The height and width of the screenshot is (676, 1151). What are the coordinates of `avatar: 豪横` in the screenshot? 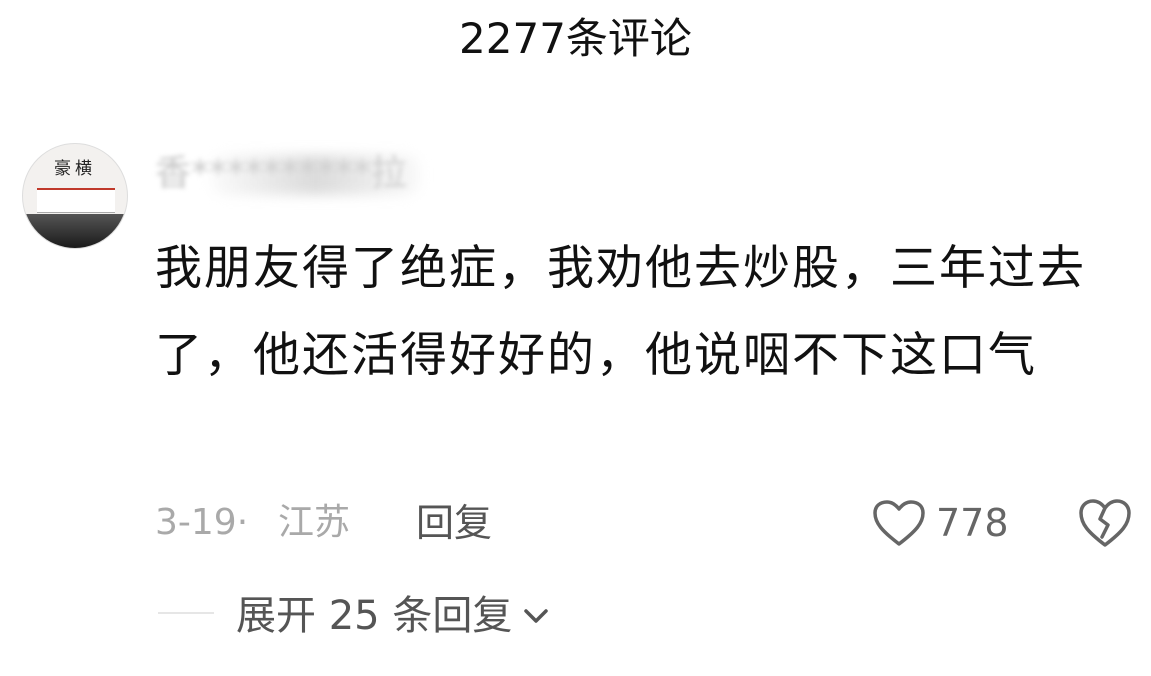 It's located at (75, 196).